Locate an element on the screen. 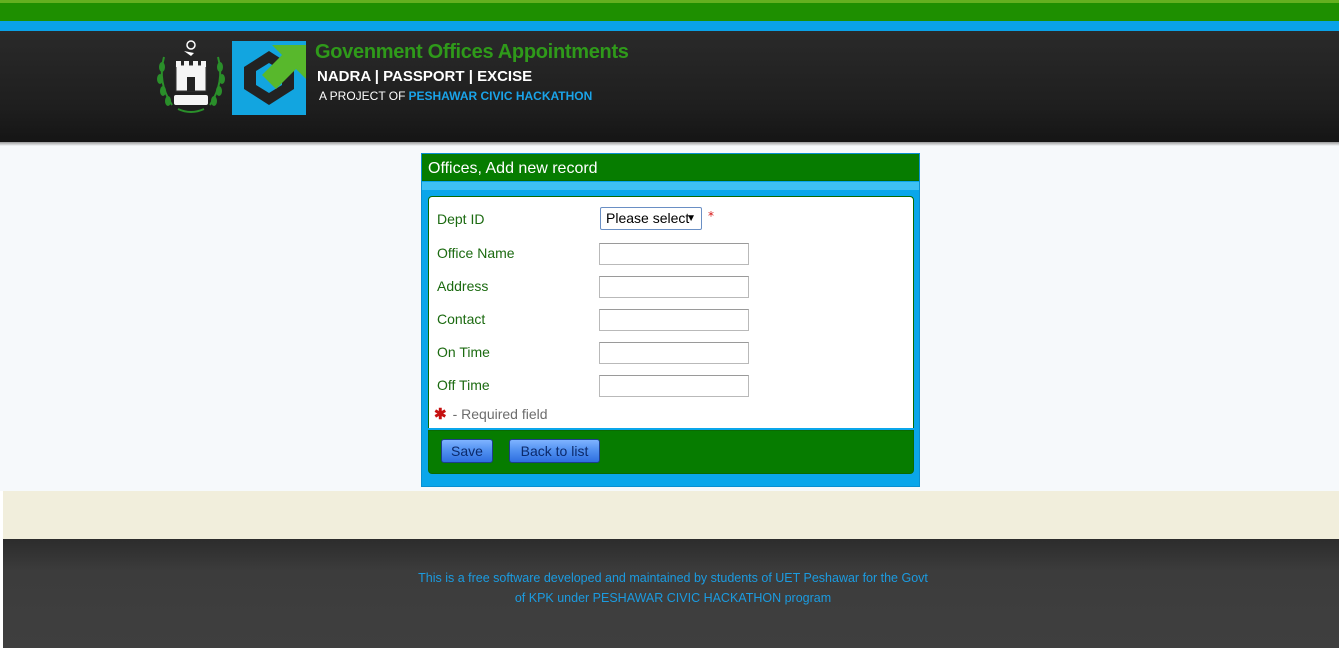 Image resolution: width=1339 pixels, height=655 pixels. dept-id-select-value: Please select is located at coordinates (648, 218).